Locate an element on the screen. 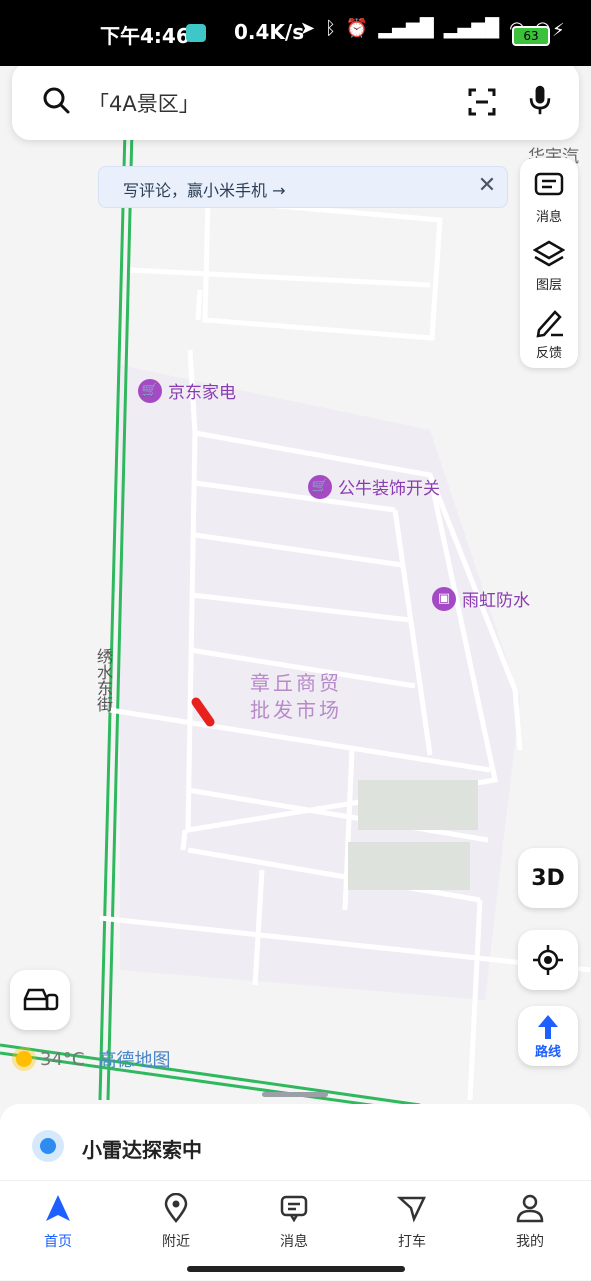 This screenshot has height=1281, width=591. sun-icon is located at coordinates (24, 1059).